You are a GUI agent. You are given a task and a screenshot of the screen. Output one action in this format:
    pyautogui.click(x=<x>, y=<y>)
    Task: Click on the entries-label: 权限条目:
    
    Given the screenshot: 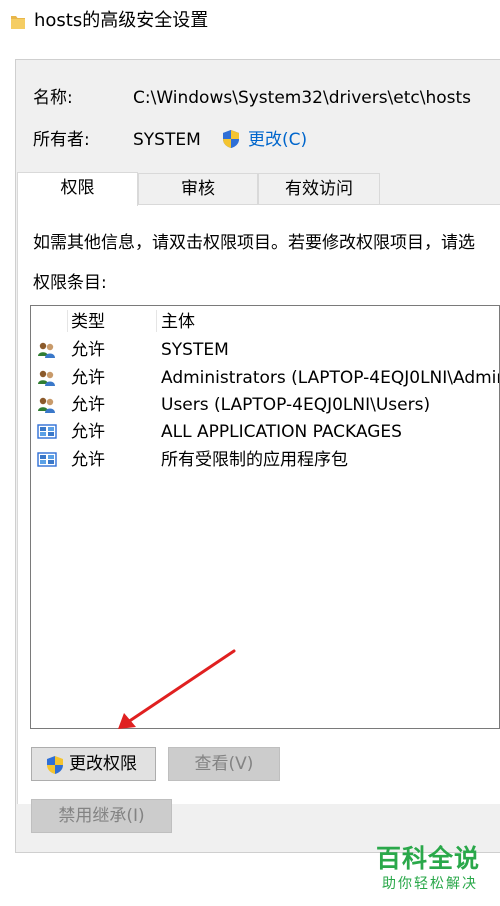 What is the action you would take?
    pyautogui.click(x=70, y=283)
    